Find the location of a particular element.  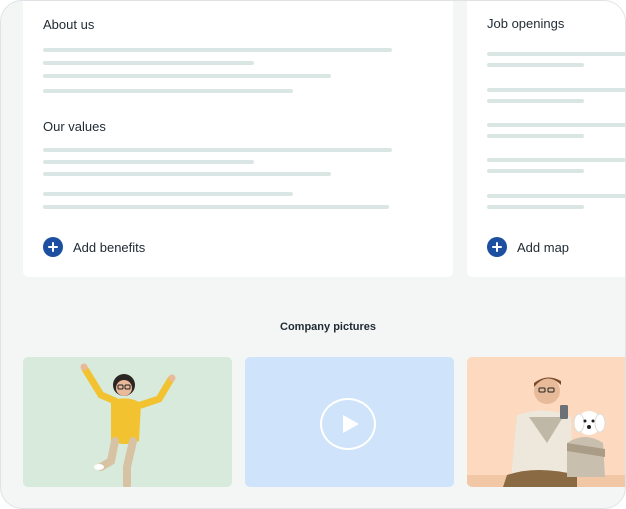

man-with-dog-illustration is located at coordinates (546, 432).